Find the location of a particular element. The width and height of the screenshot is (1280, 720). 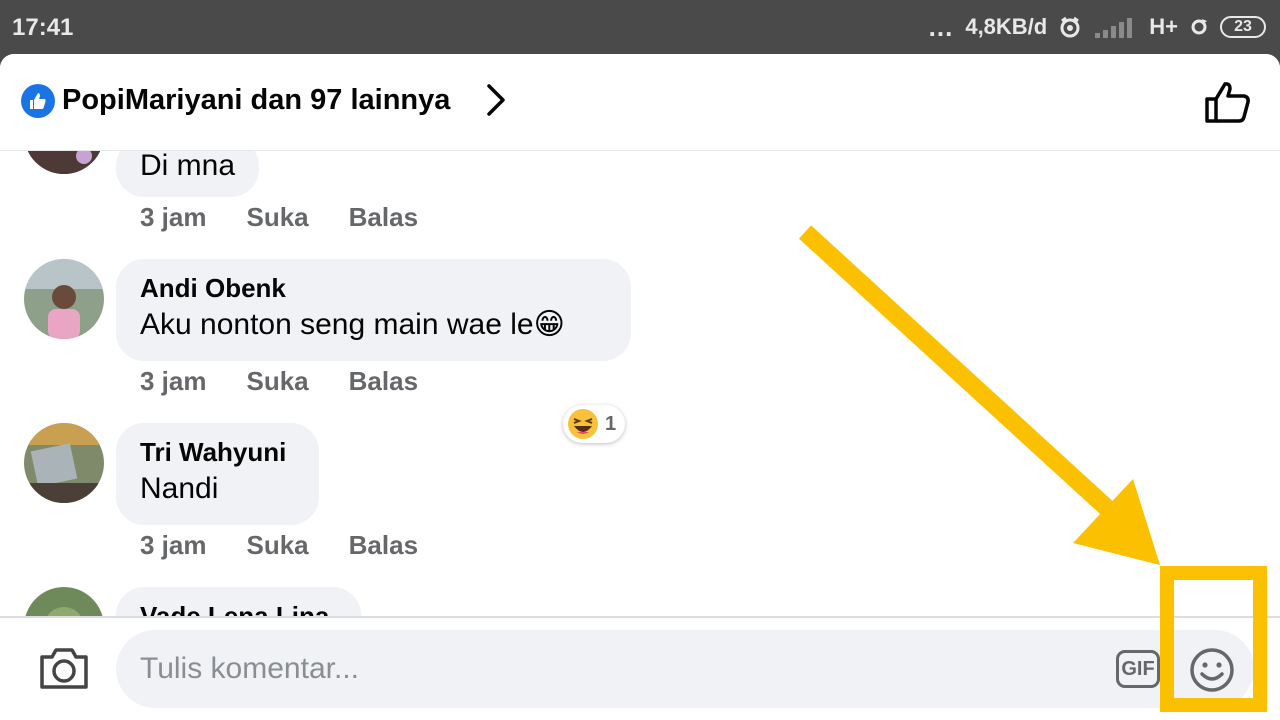

status-icons: ... 4,8KB/d H+ 23 is located at coordinates (1097, 27).